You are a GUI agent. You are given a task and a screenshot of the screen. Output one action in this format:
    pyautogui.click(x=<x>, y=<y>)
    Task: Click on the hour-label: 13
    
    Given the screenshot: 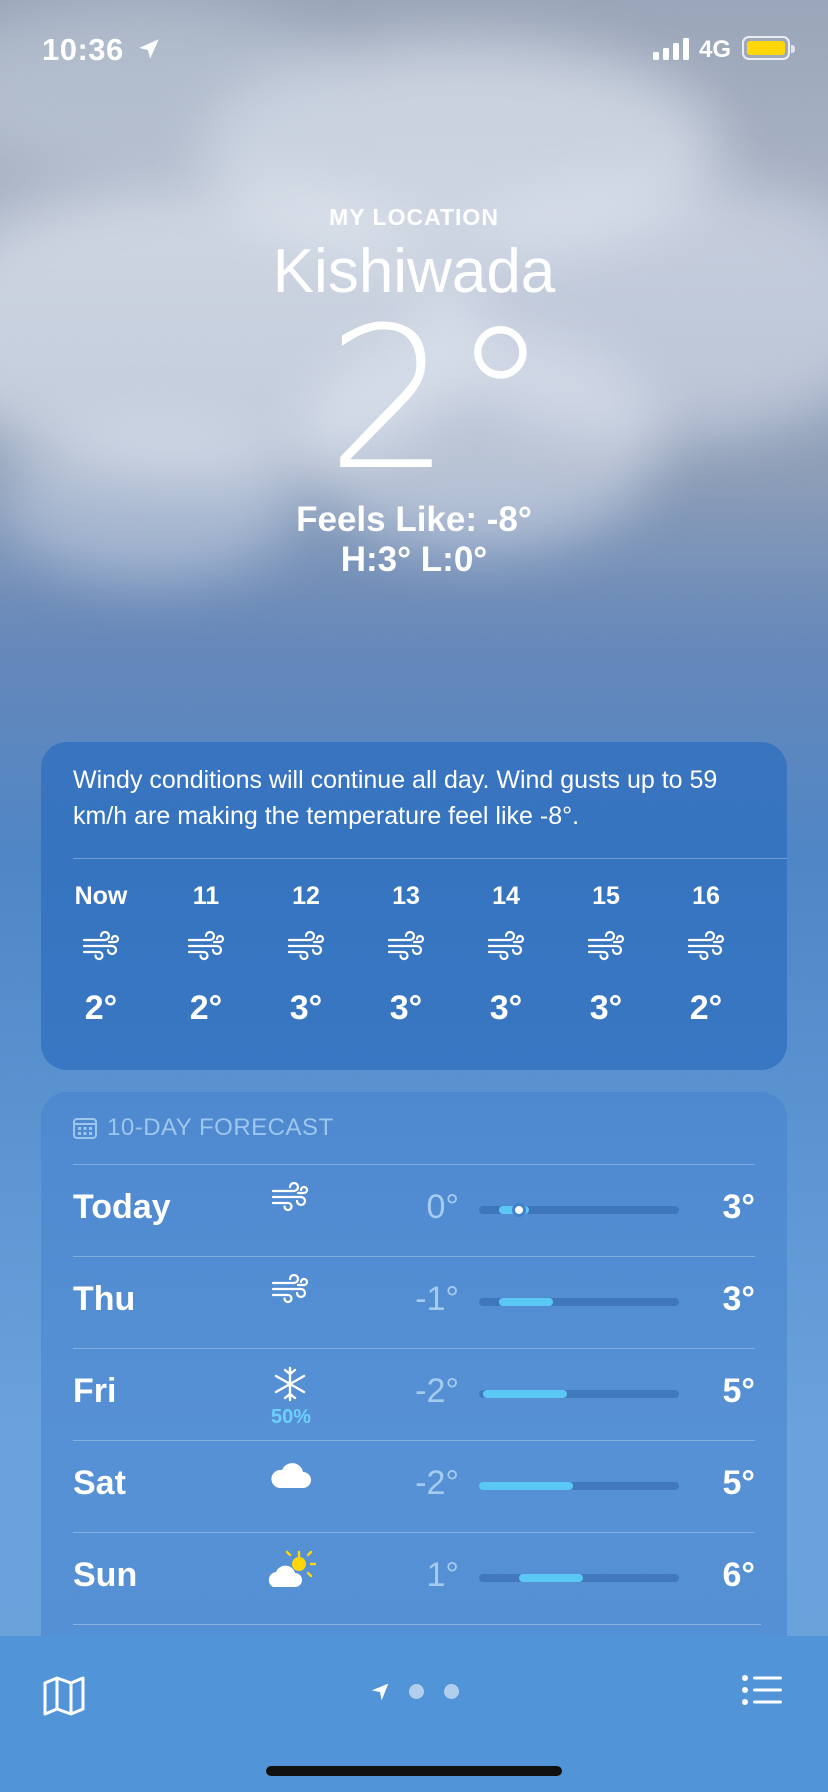 What is the action you would take?
    pyautogui.click(x=406, y=896)
    